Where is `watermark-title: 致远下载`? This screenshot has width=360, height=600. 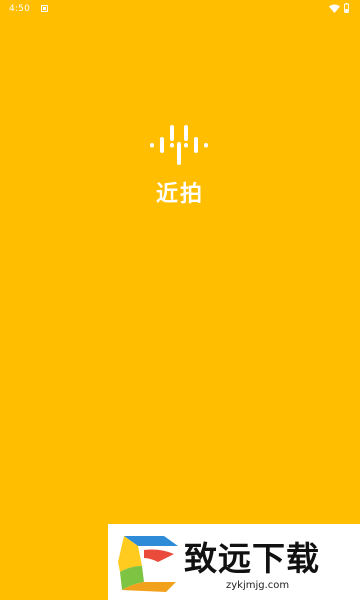 watermark-title: 致远下载 is located at coordinates (252, 558).